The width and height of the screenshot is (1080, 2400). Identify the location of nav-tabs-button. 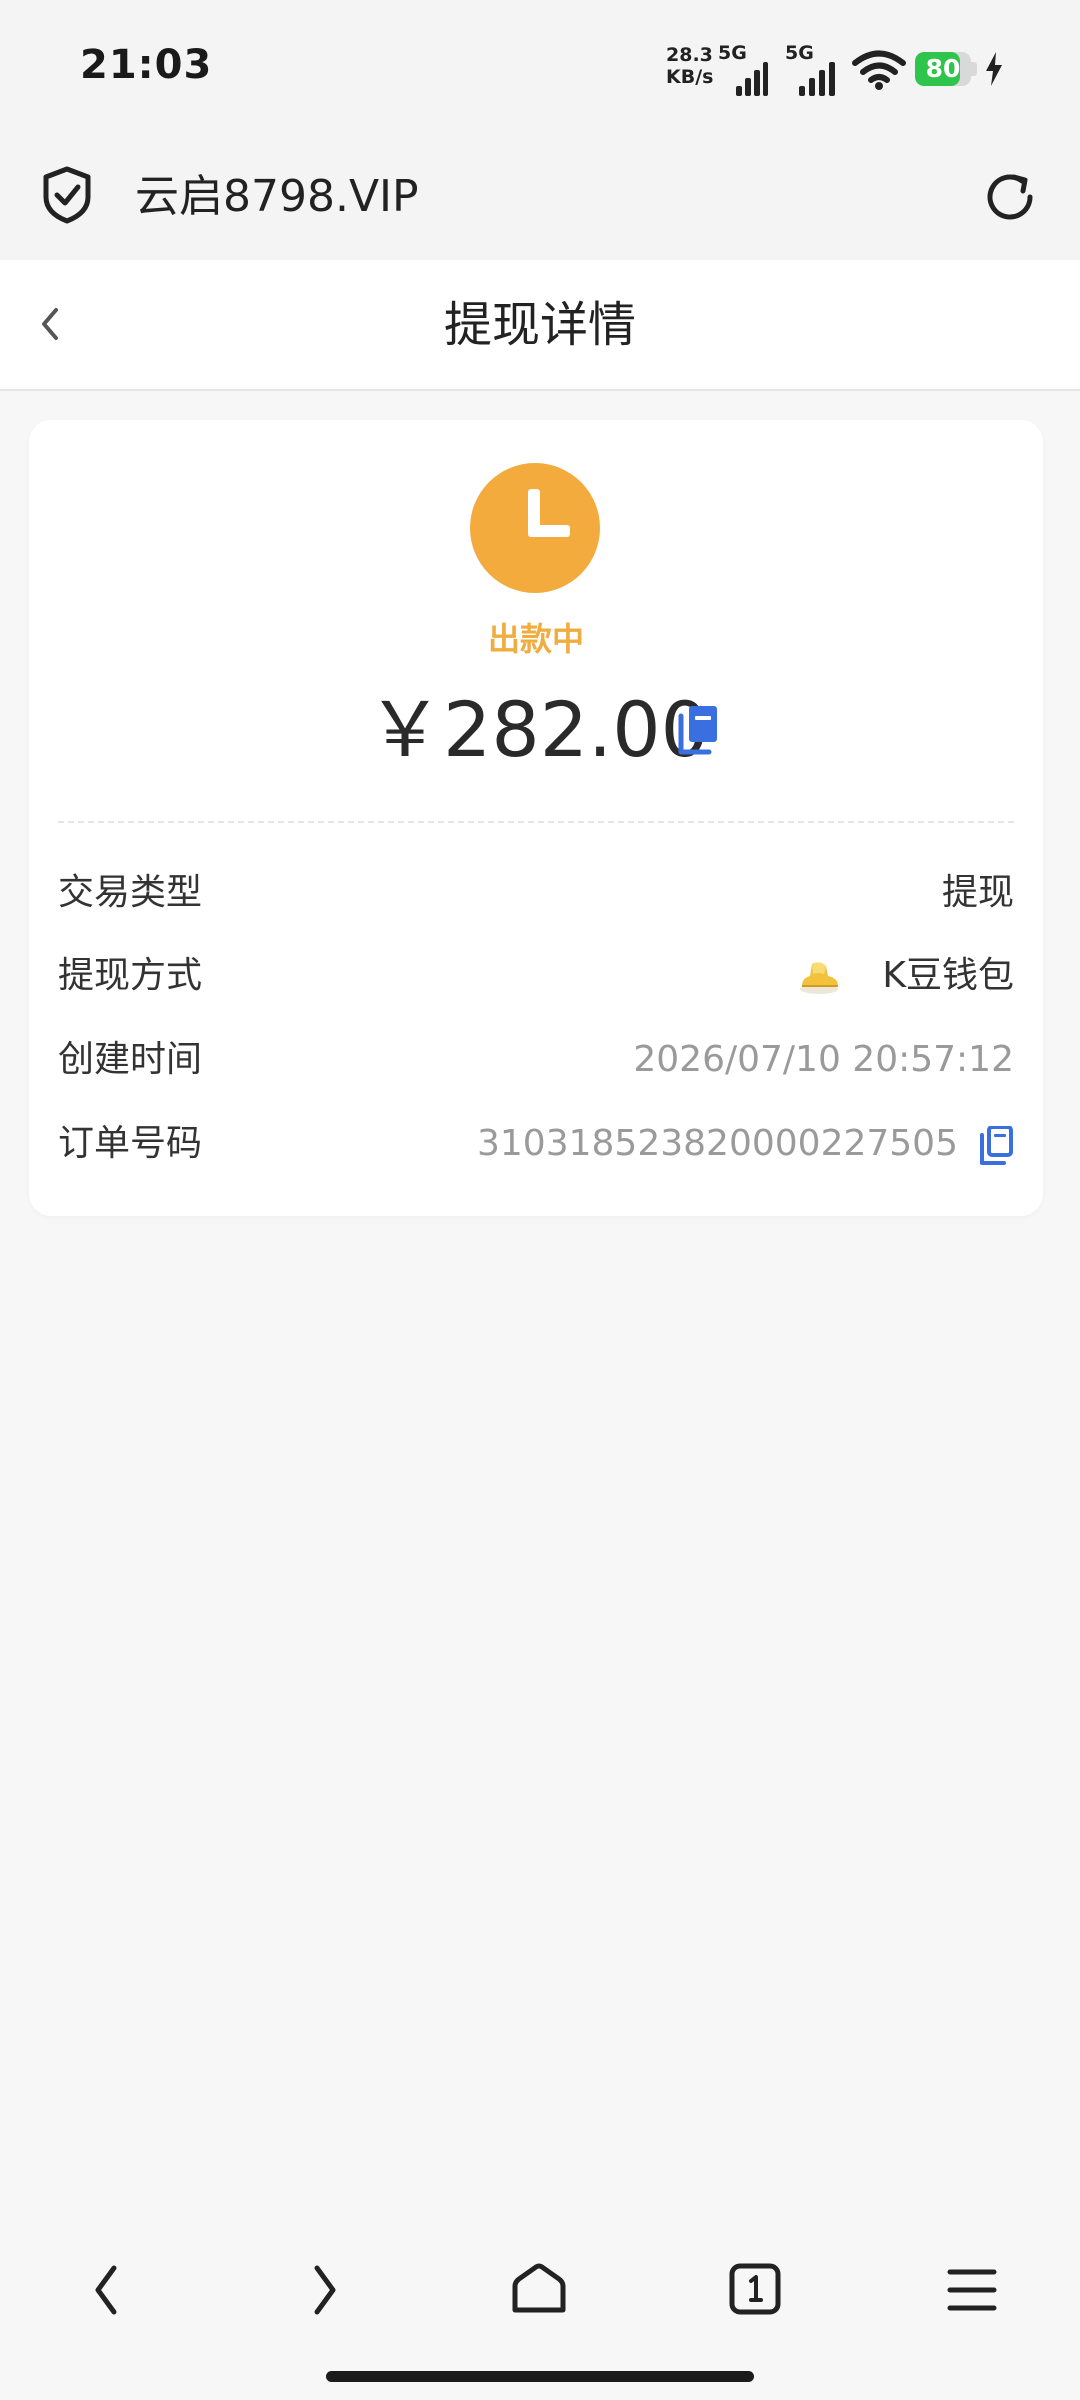
(755, 2290).